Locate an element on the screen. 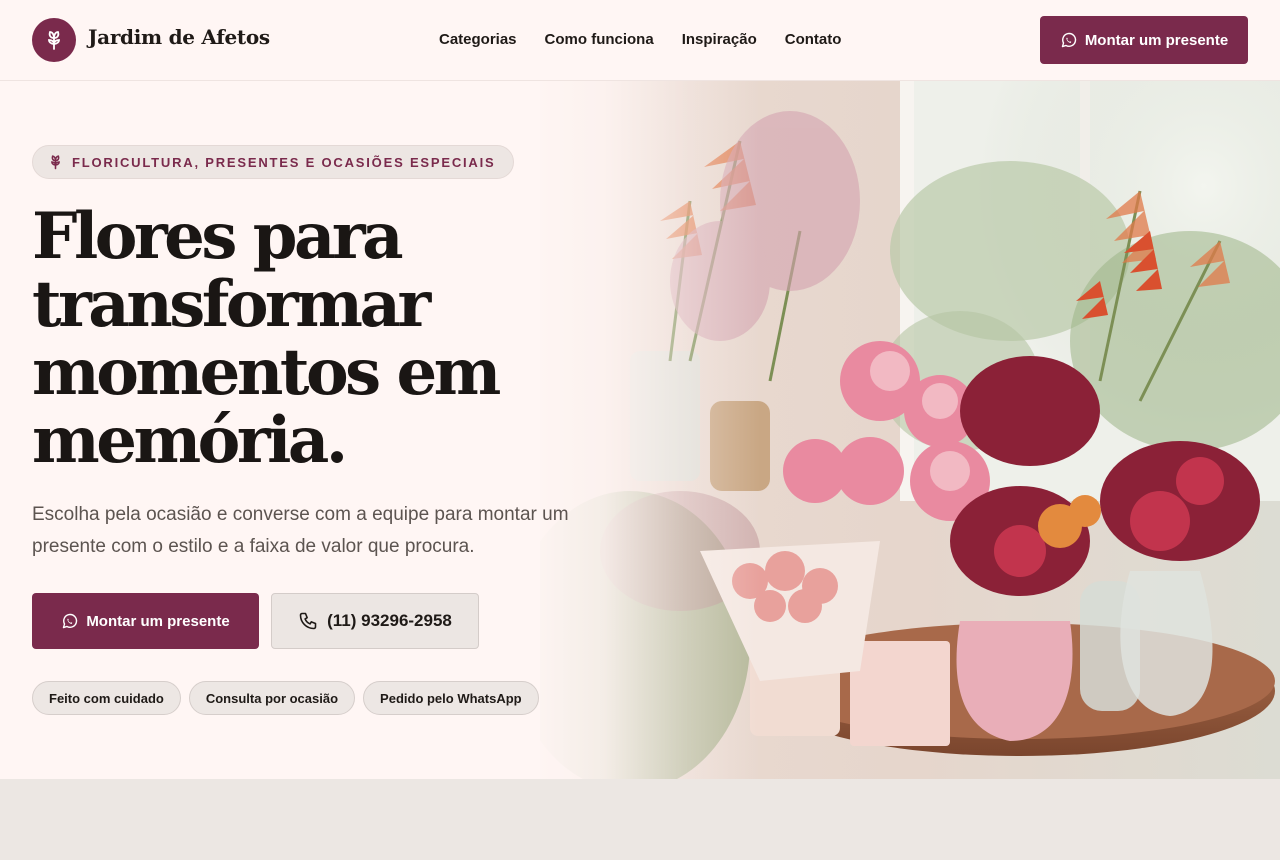 The width and height of the screenshot is (1280, 860). headline-line-4: memória. is located at coordinates (190, 440).